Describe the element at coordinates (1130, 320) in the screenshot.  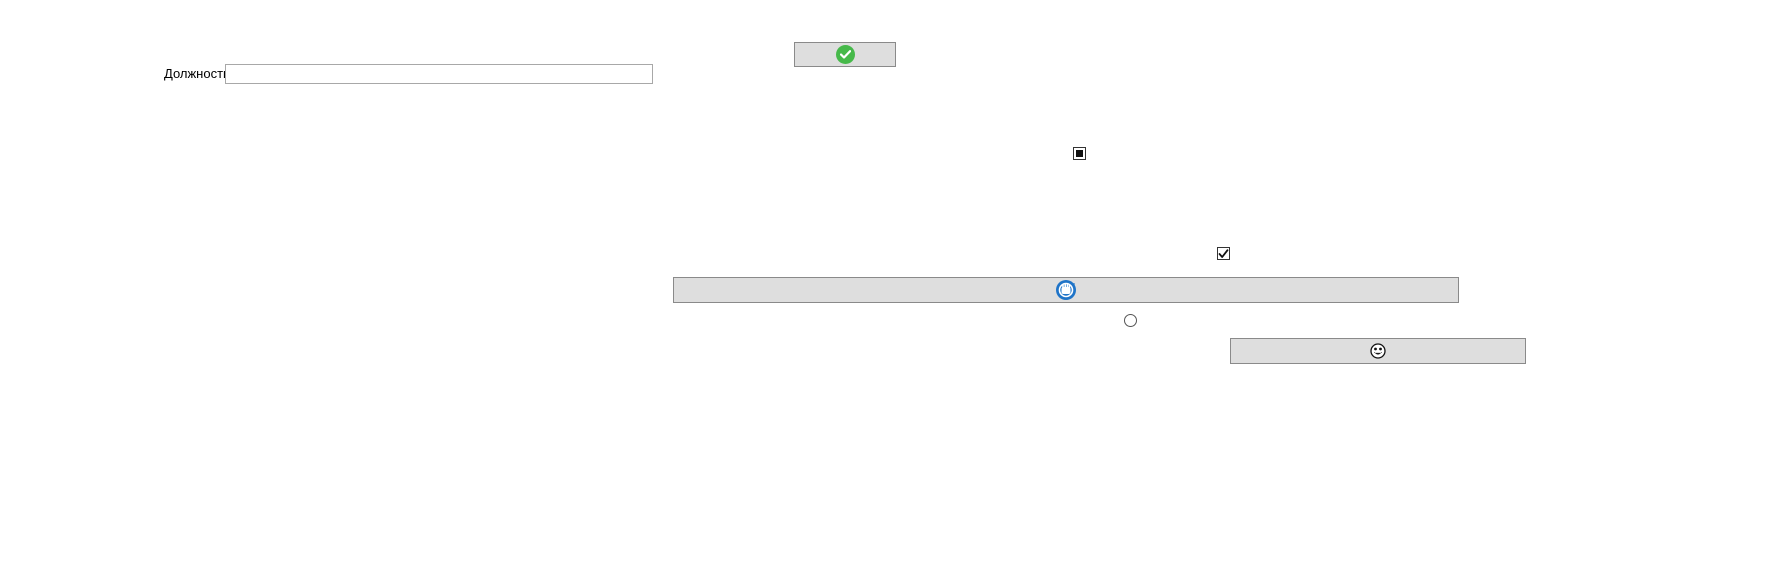
I see `radio-button` at that location.